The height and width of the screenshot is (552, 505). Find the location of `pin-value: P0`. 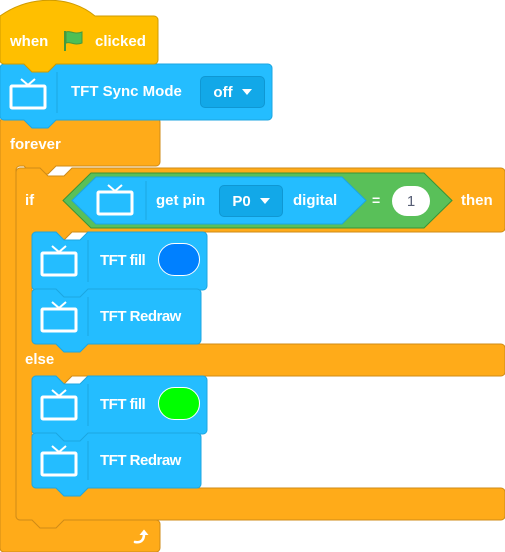

pin-value: P0 is located at coordinates (241, 201).